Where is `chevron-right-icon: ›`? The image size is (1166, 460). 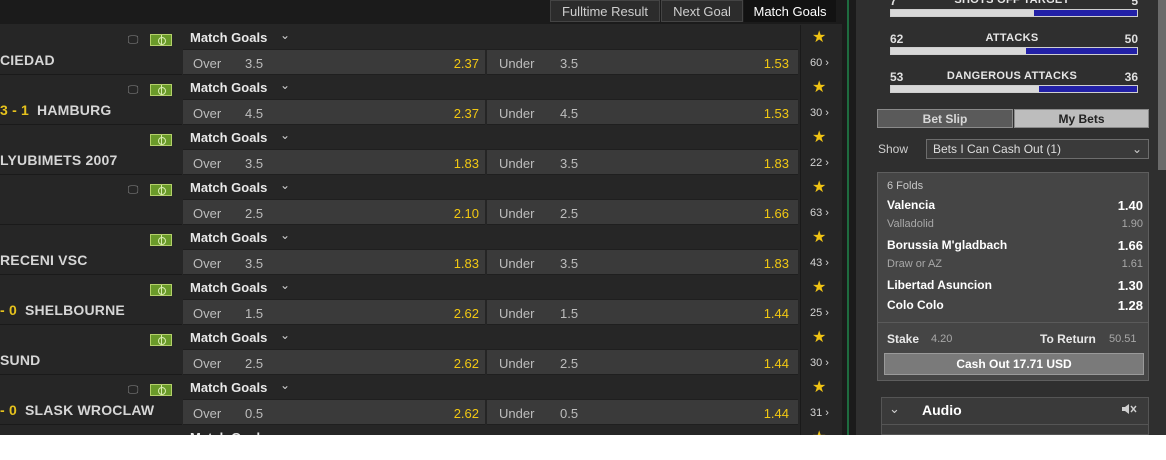 chevron-right-icon: › is located at coordinates (825, 263).